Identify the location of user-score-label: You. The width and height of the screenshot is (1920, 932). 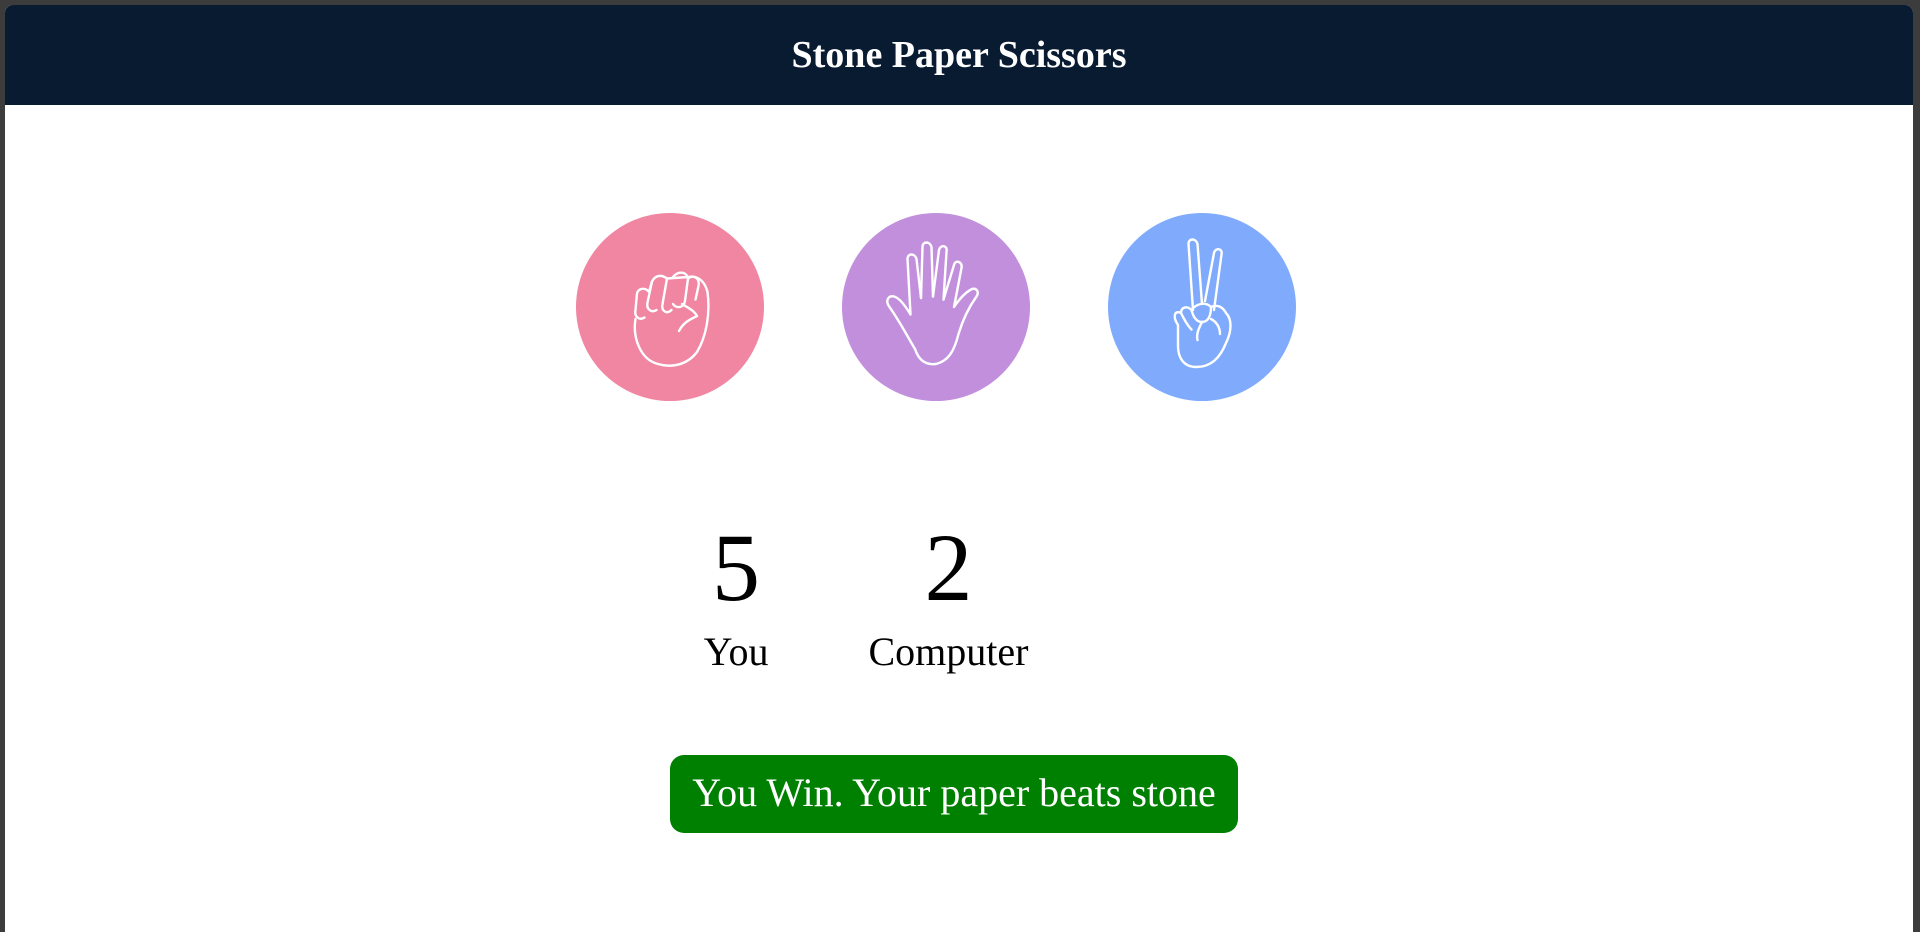
(736, 651).